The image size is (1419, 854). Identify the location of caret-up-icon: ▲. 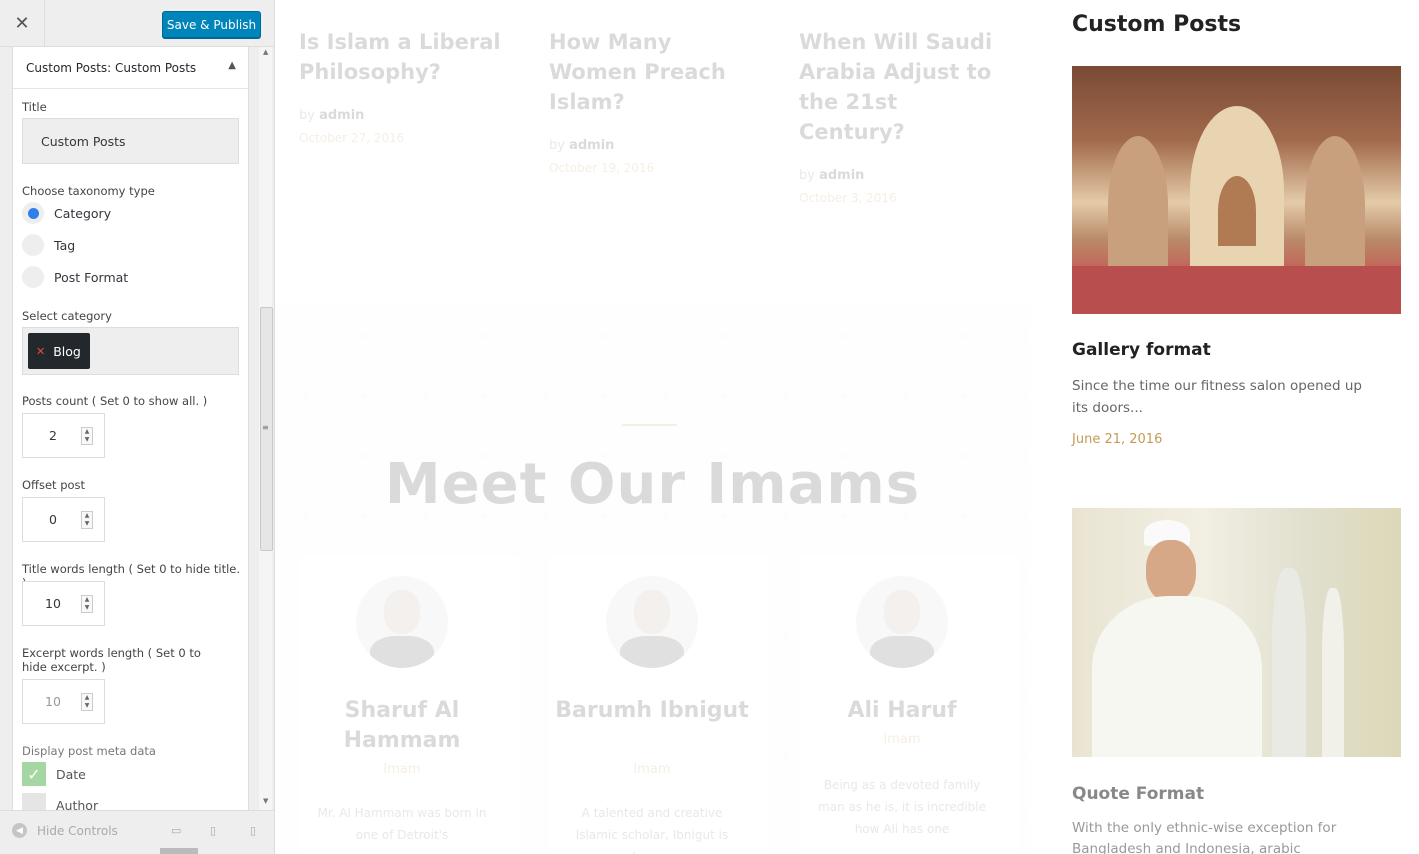
(232, 65).